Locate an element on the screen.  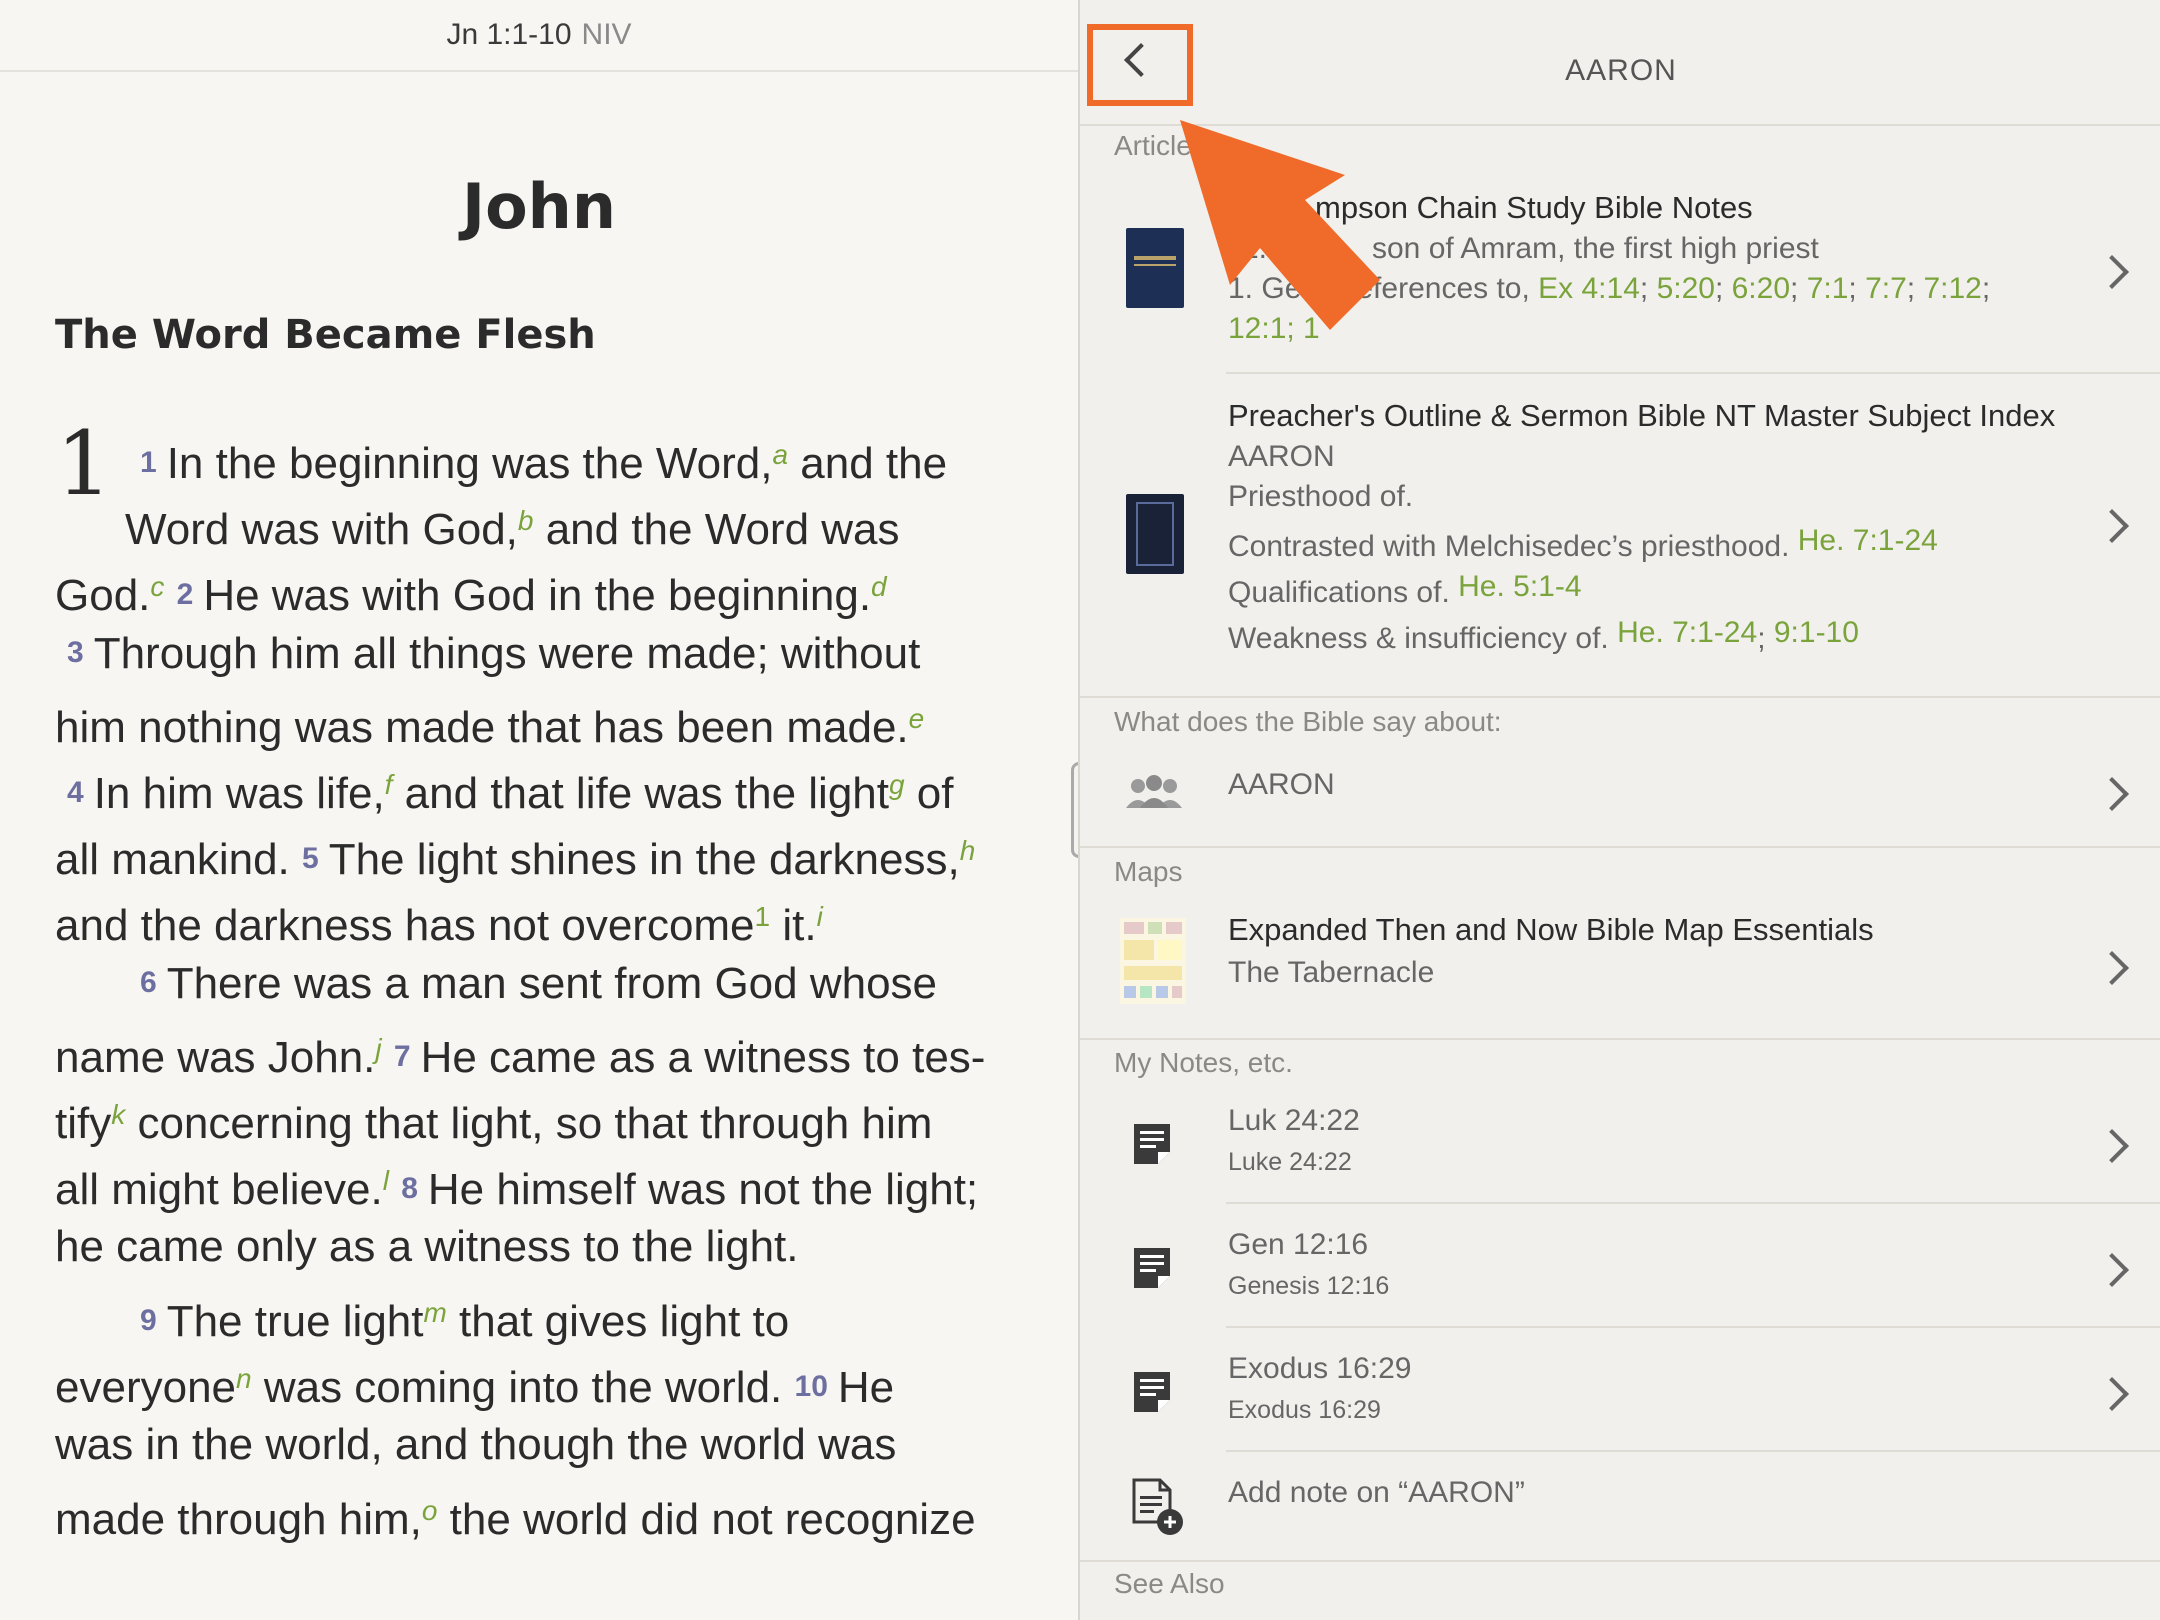
footnote-marker: o is located at coordinates (430, 1510).